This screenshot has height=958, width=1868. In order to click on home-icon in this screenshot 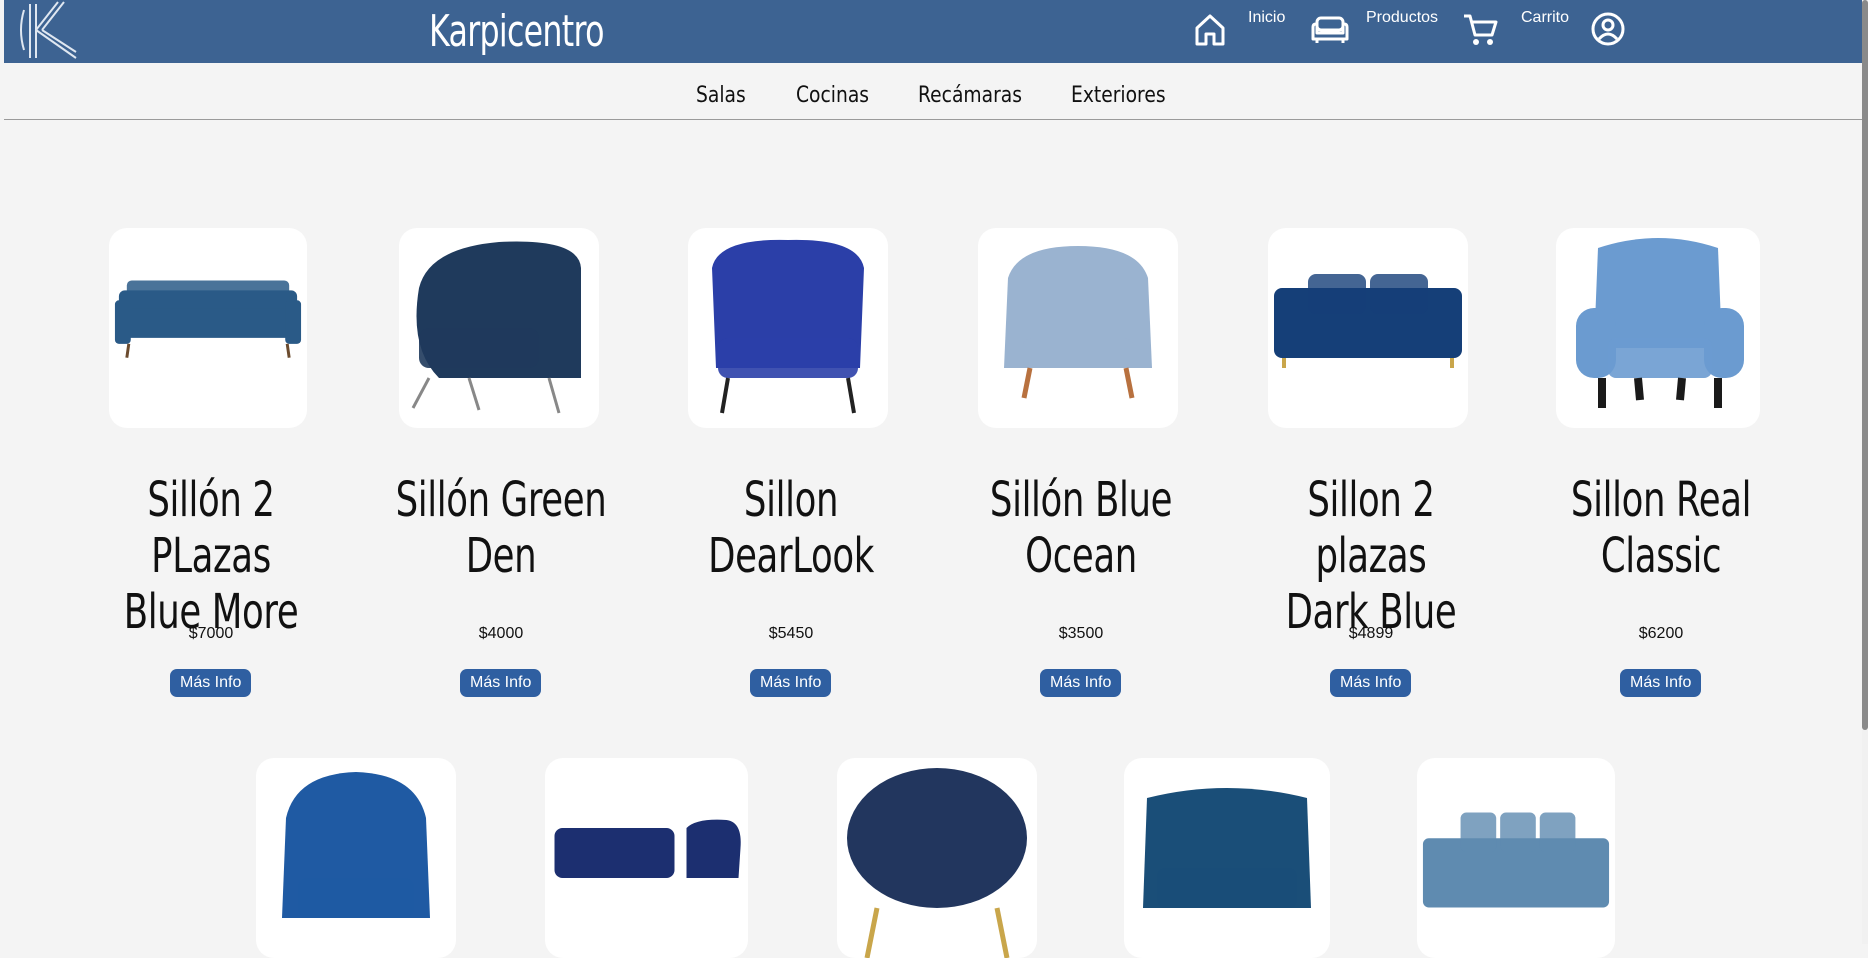, I will do `click(1210, 29)`.